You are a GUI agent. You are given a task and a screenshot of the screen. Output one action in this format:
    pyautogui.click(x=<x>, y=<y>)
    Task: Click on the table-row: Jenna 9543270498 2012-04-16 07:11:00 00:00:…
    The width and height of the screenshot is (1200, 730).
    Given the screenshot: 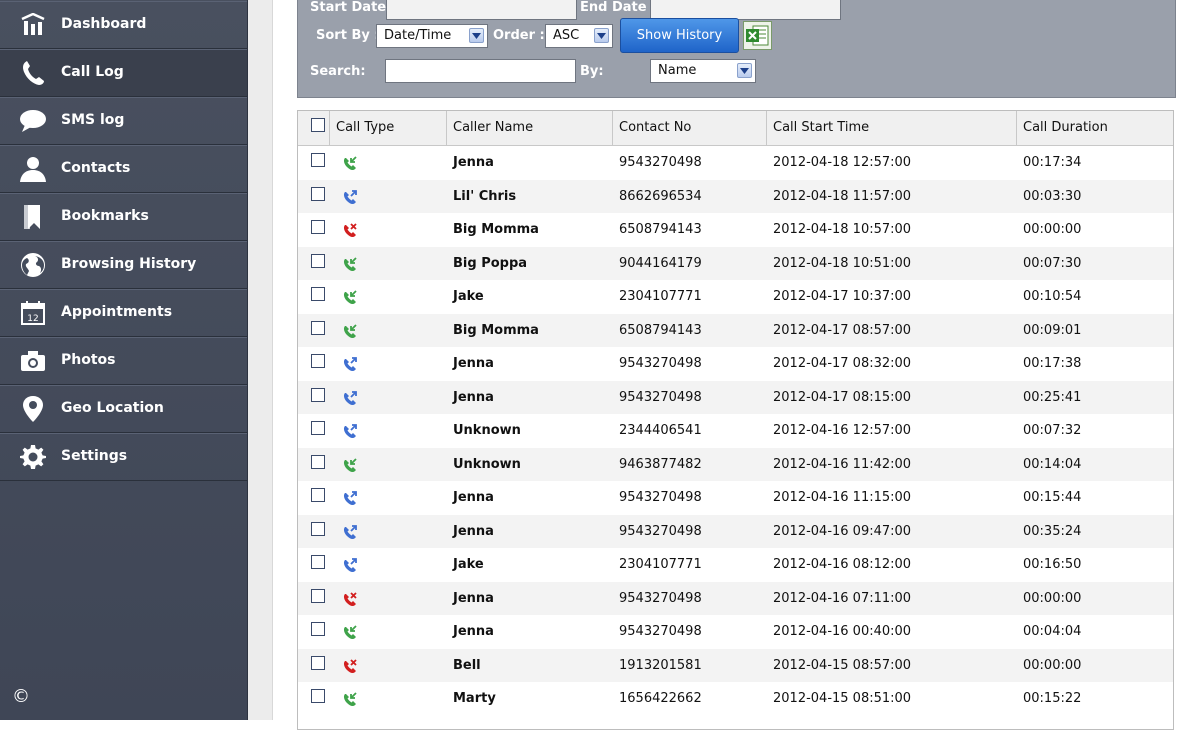 What is the action you would take?
    pyautogui.click(x=735, y=598)
    